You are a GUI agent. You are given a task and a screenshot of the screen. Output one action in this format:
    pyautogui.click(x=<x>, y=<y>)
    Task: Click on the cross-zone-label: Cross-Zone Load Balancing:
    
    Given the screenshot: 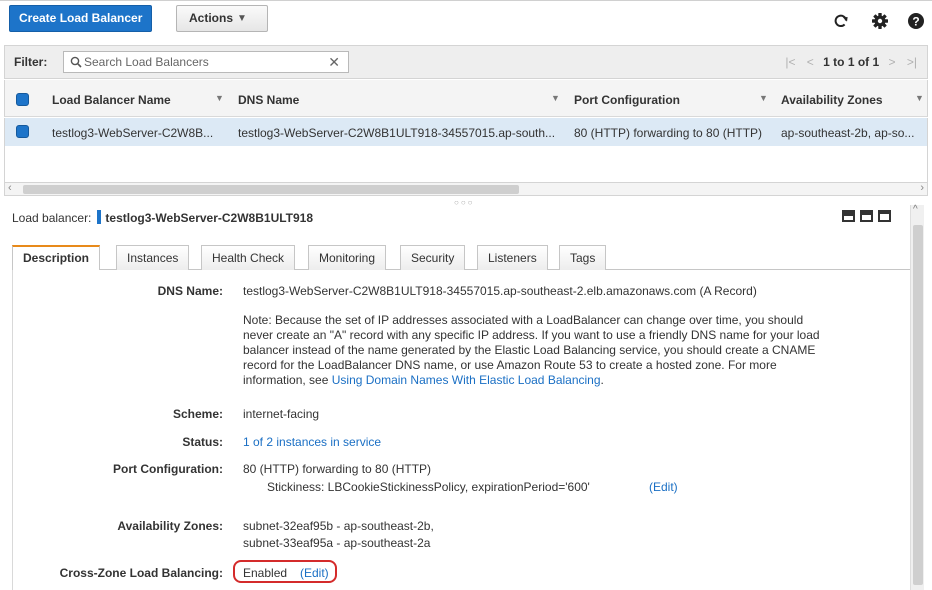 What is the action you would take?
    pyautogui.click(x=141, y=573)
    